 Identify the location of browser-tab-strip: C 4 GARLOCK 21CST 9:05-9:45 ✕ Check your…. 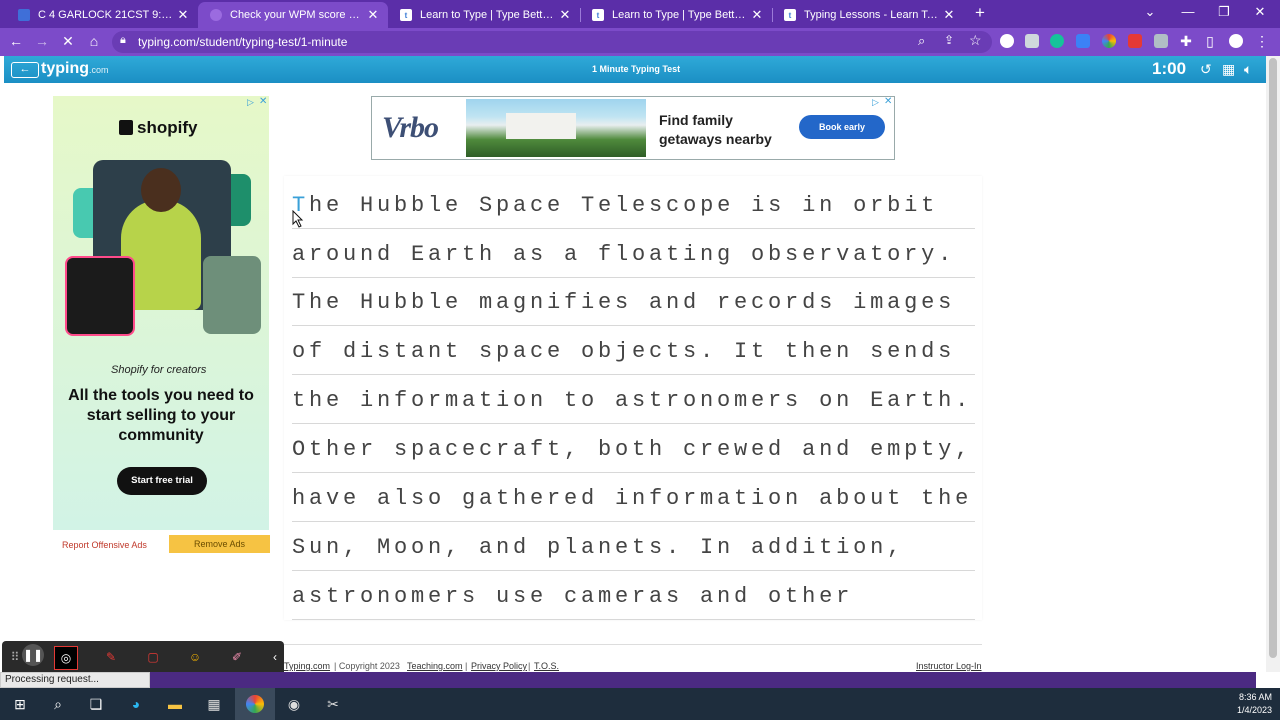
(640, 14).